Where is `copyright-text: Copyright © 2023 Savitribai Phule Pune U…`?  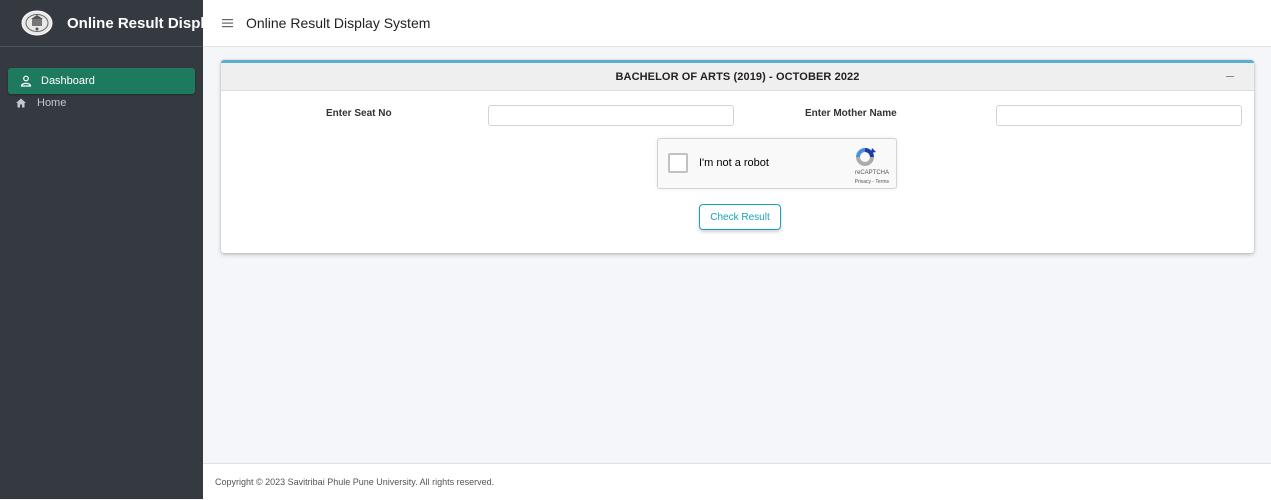
copyright-text: Copyright © 2023 Savitribai Phule Pune U… is located at coordinates (355, 482).